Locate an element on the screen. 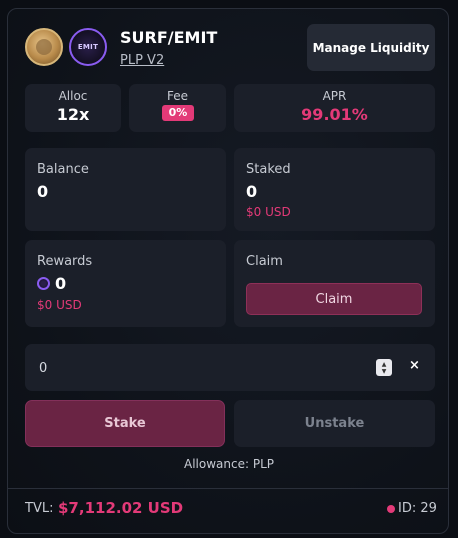 Image resolution: width=458 pixels, height=538 pixels. apr-stat: APR 99.01% is located at coordinates (334, 108).